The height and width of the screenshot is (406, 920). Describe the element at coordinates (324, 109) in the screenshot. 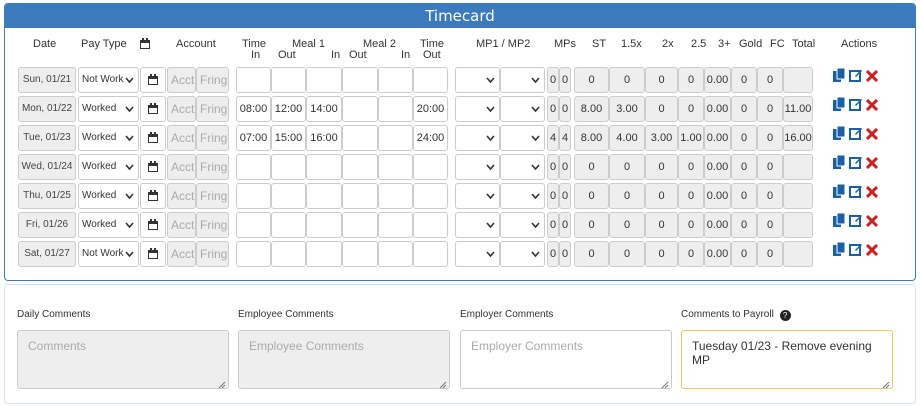

I see `meal1-in-input: 14:00` at that location.